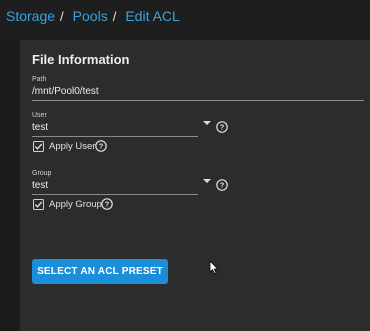 This screenshot has width=370, height=331. Describe the element at coordinates (40, 127) in the screenshot. I see `user-select: test` at that location.